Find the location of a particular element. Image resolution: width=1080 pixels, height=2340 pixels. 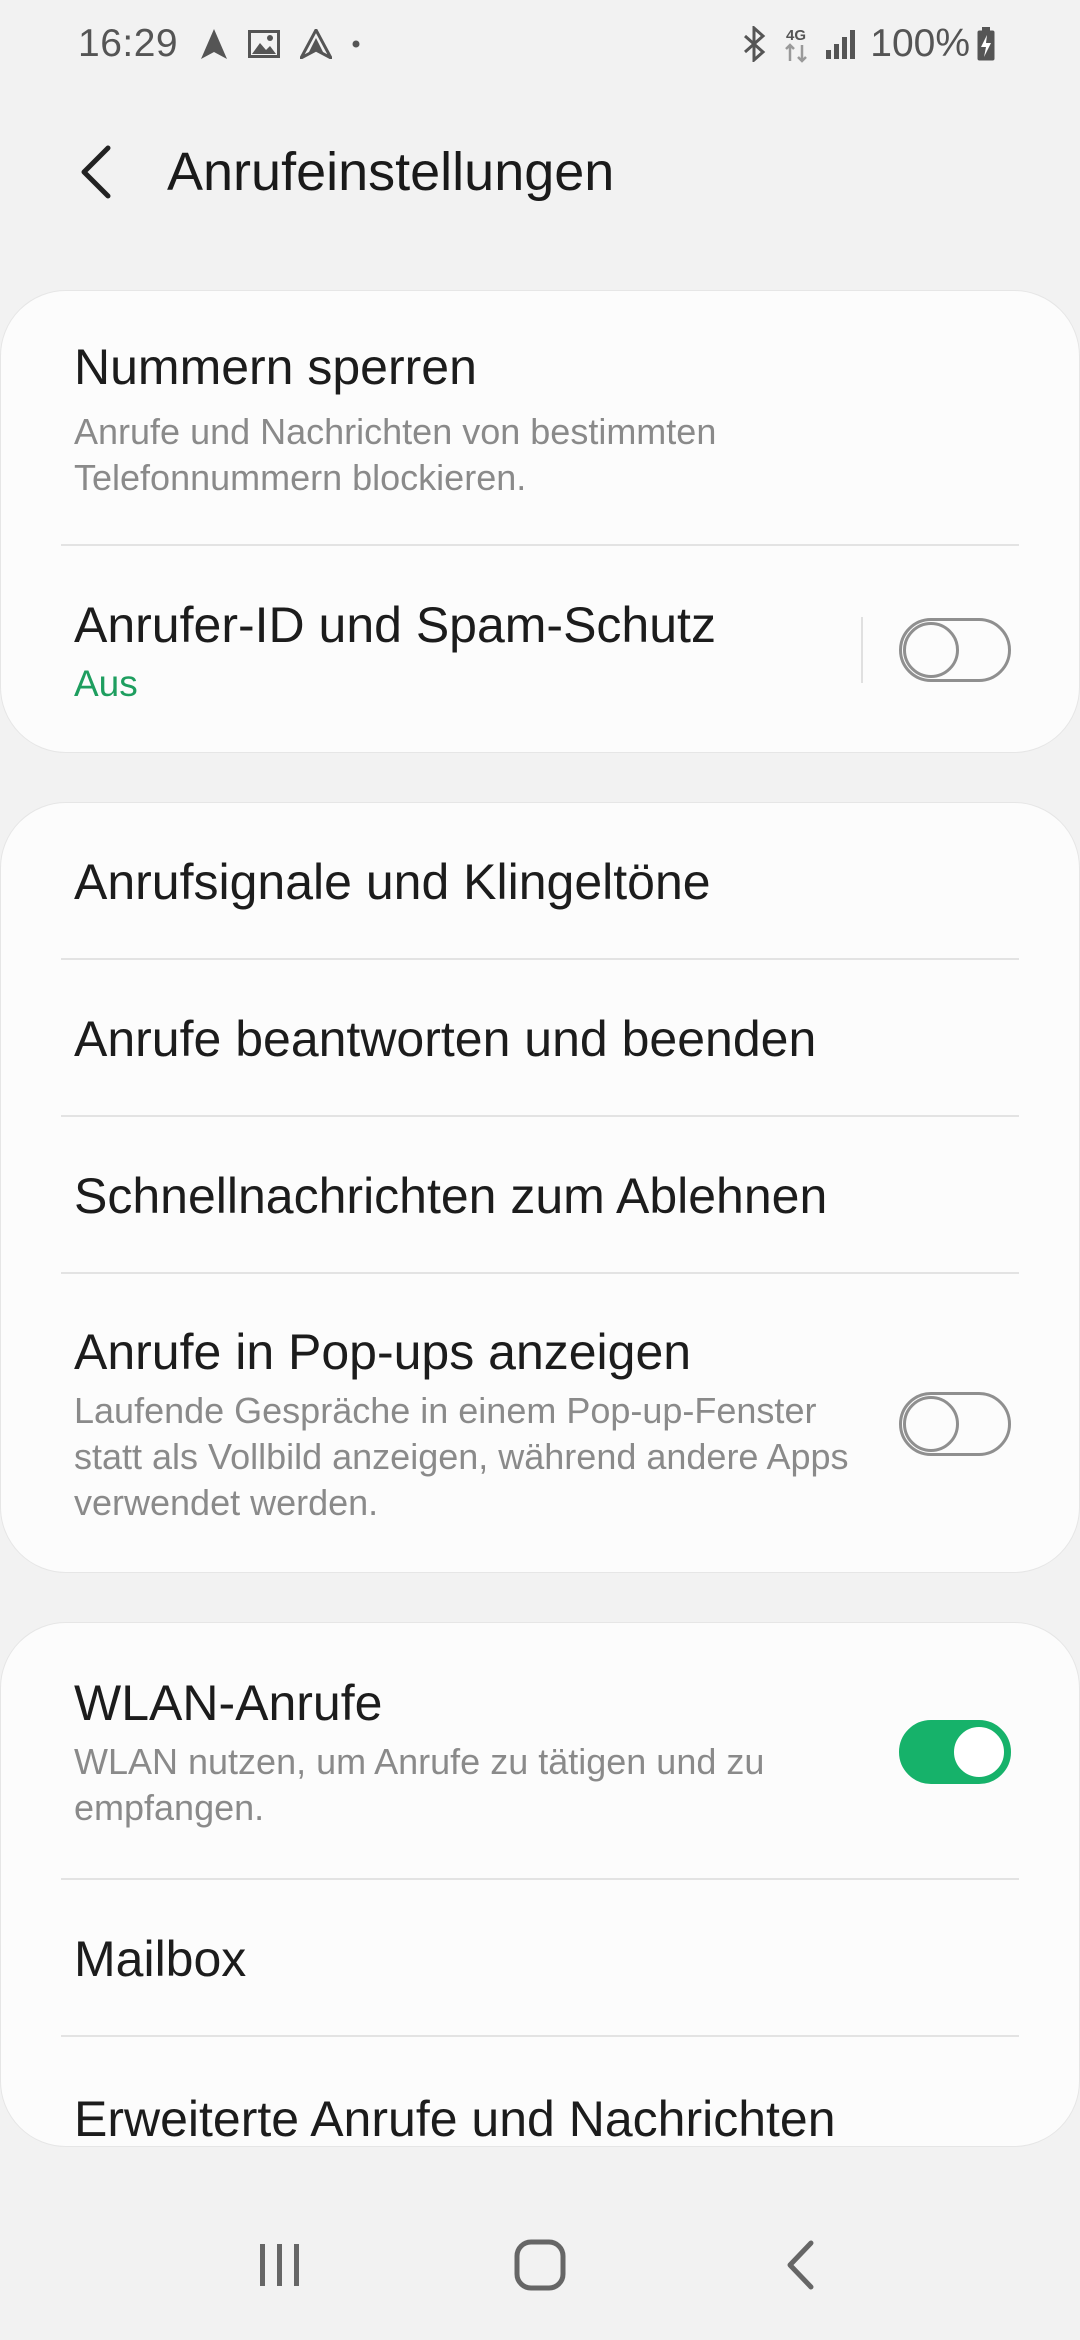

app-bar: Anrufeinstellungen is located at coordinates (540, 172).